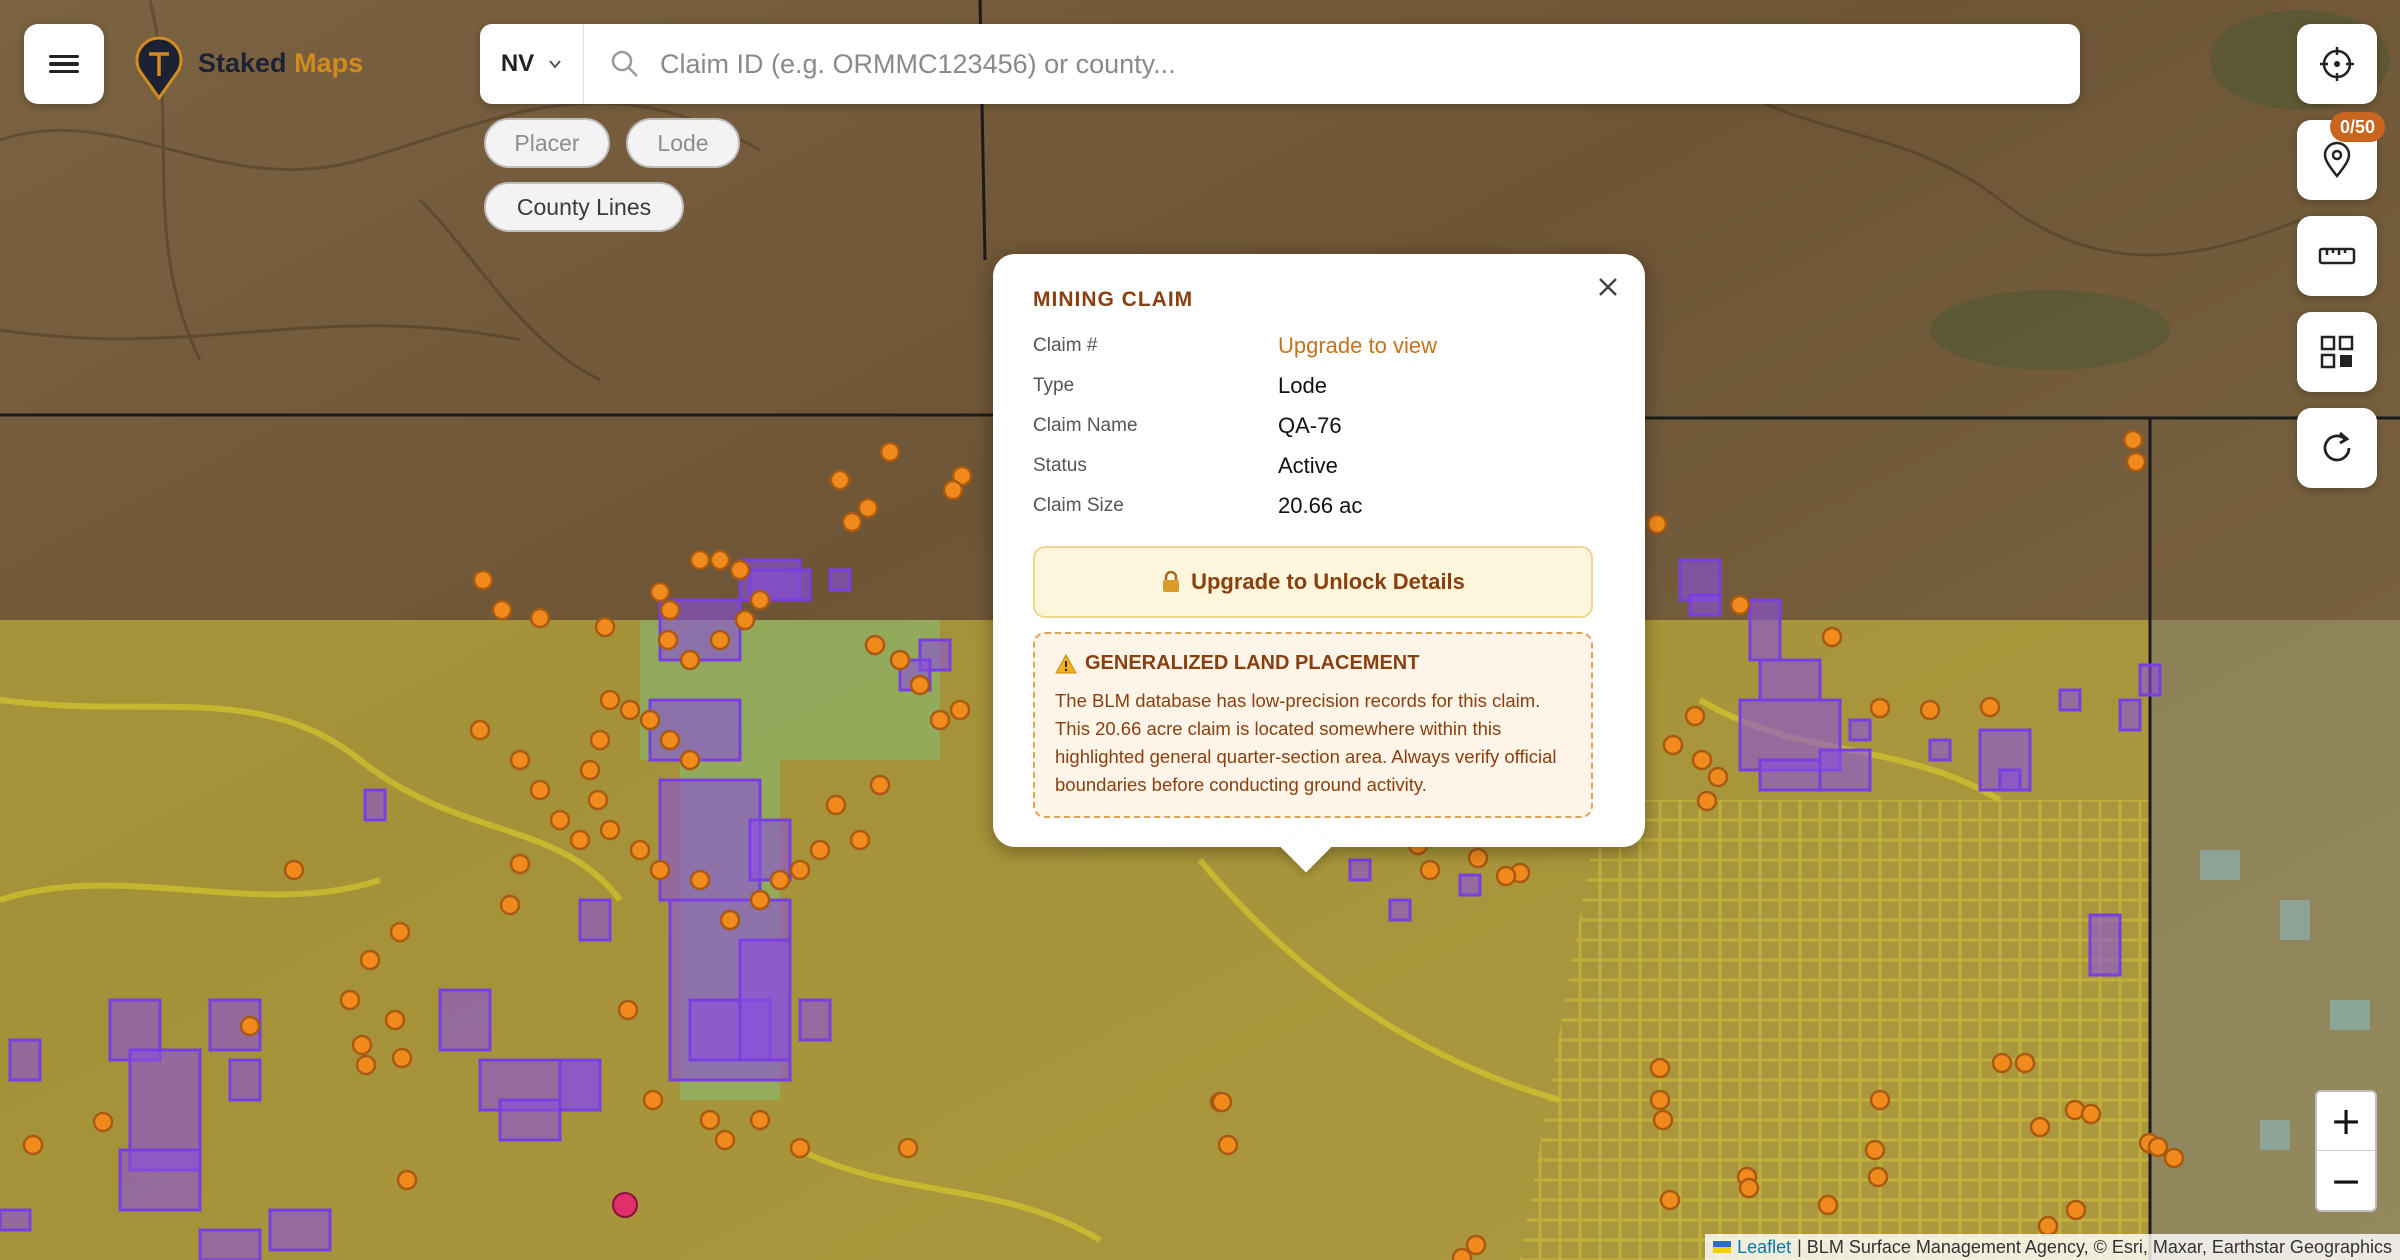  I want to click on lode-filter-chip: Lode, so click(683, 143).